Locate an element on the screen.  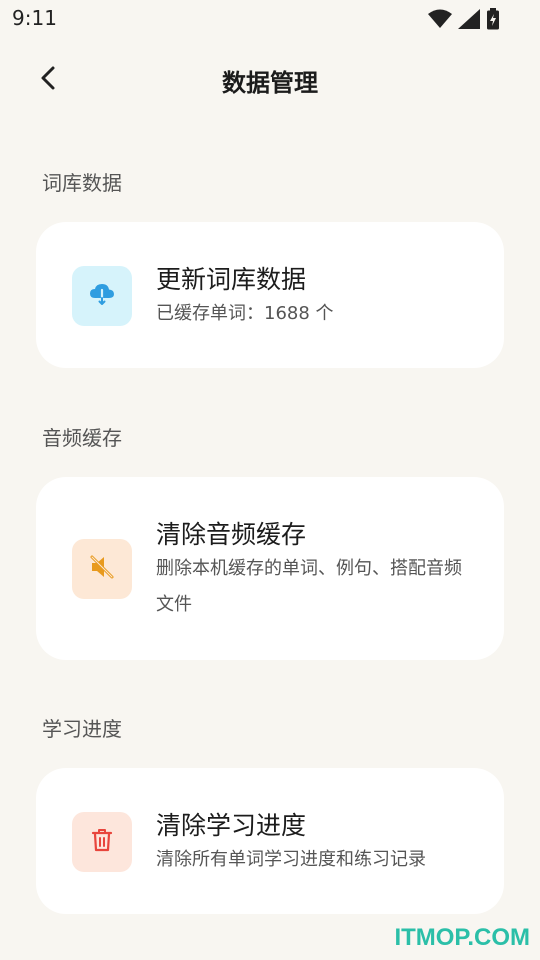
clear-audio-desc: 删除本机缓存的单词、例句、搭配音频文件 is located at coordinates (309, 586).